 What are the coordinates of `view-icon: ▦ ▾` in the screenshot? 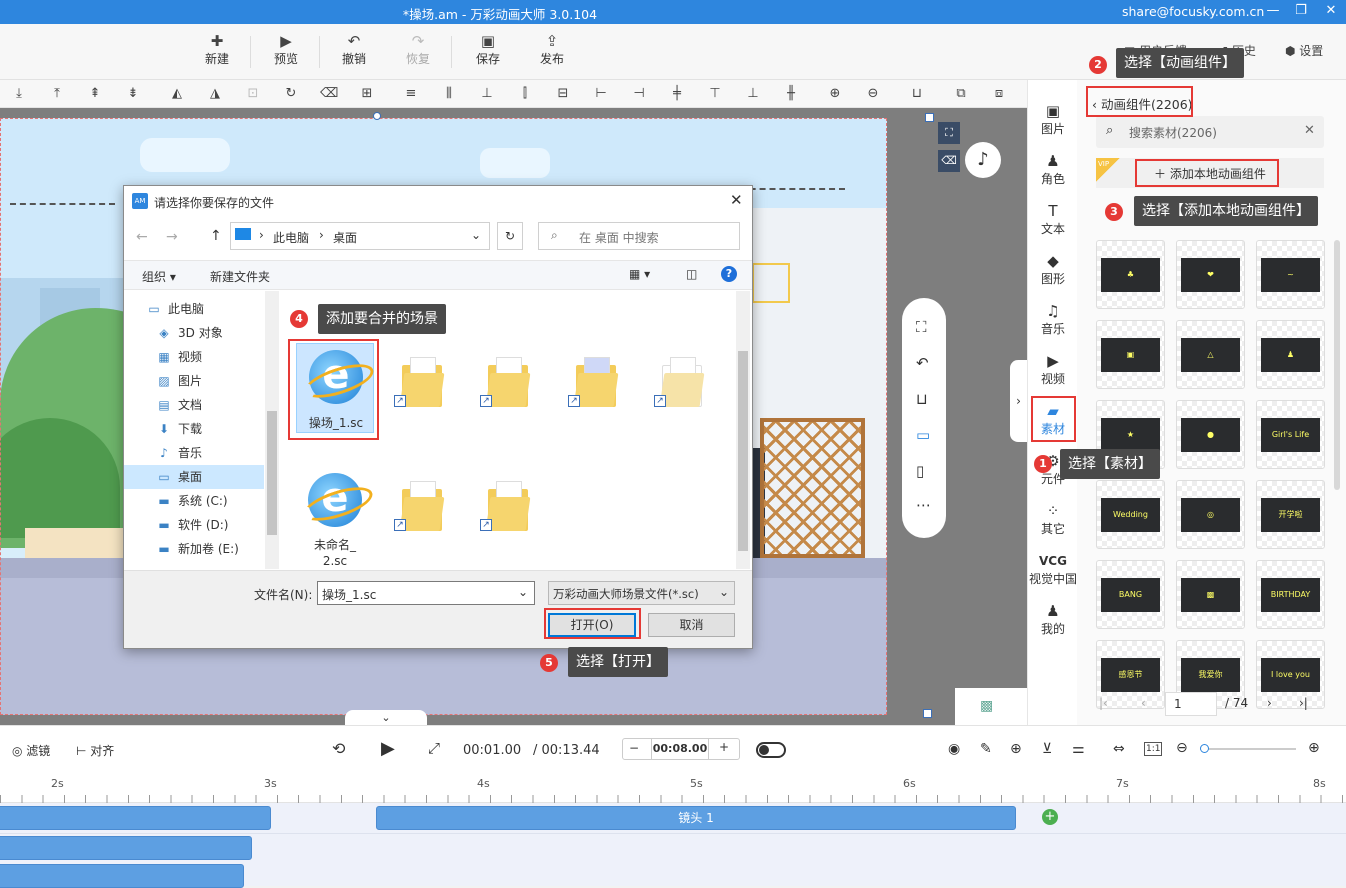 It's located at (639, 274).